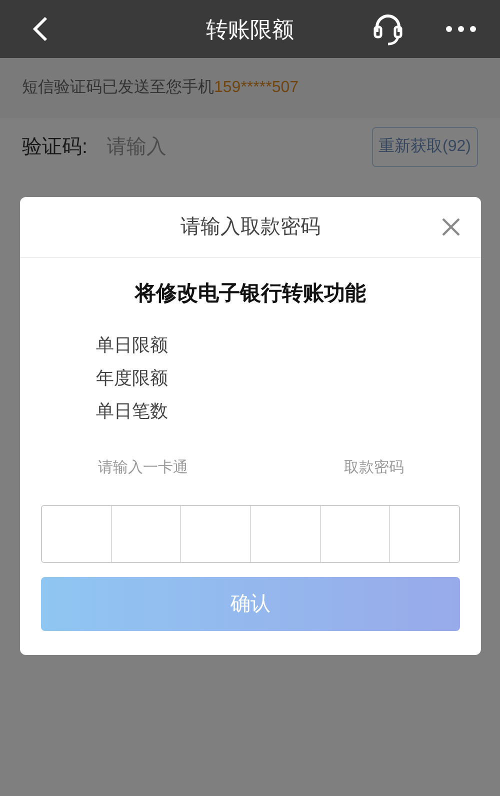 Image resolution: width=500 pixels, height=796 pixels. Describe the element at coordinates (250, 30) in the screenshot. I see `page-title: 转账限额` at that location.